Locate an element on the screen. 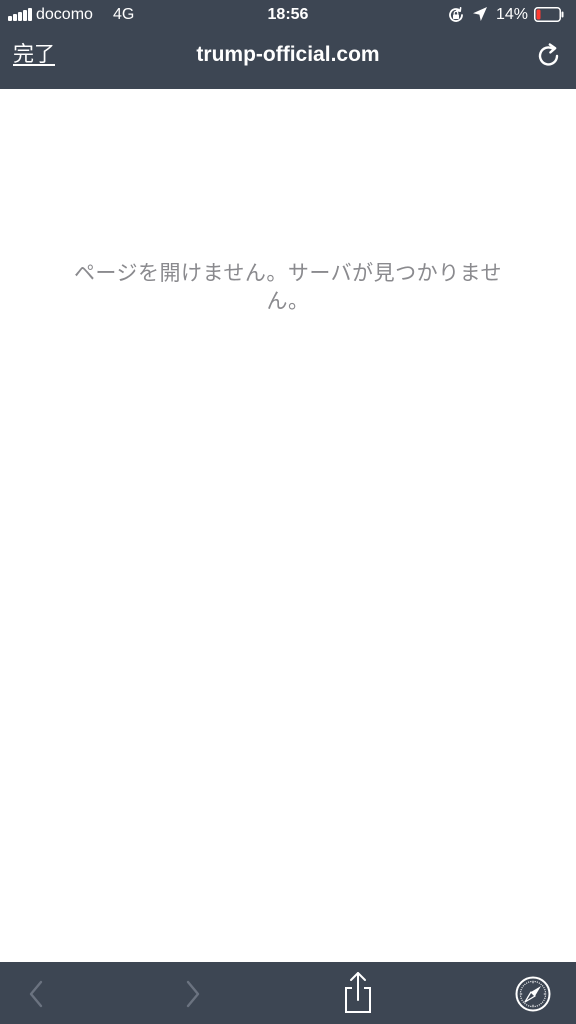  reload-icon is located at coordinates (549, 56).